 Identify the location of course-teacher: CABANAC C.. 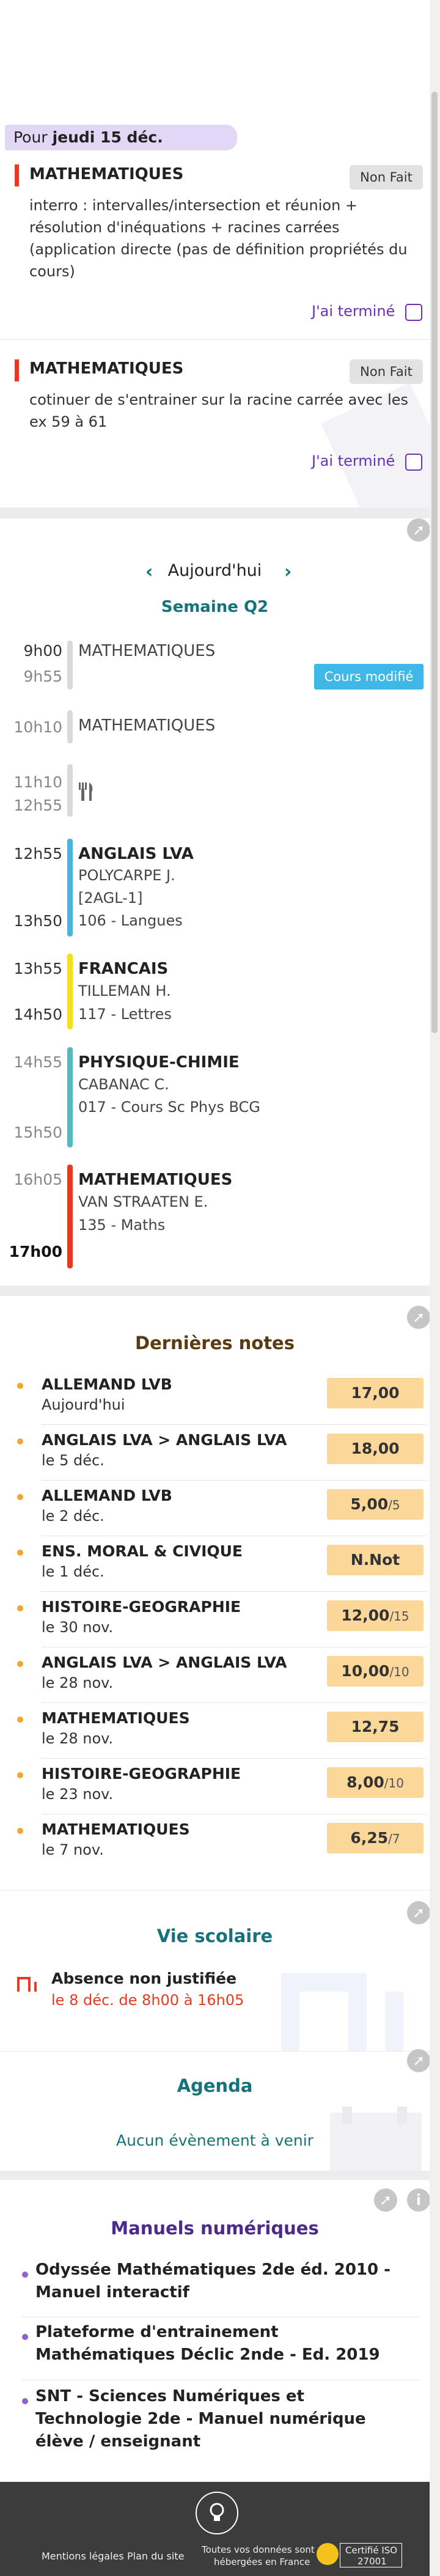
(124, 1084).